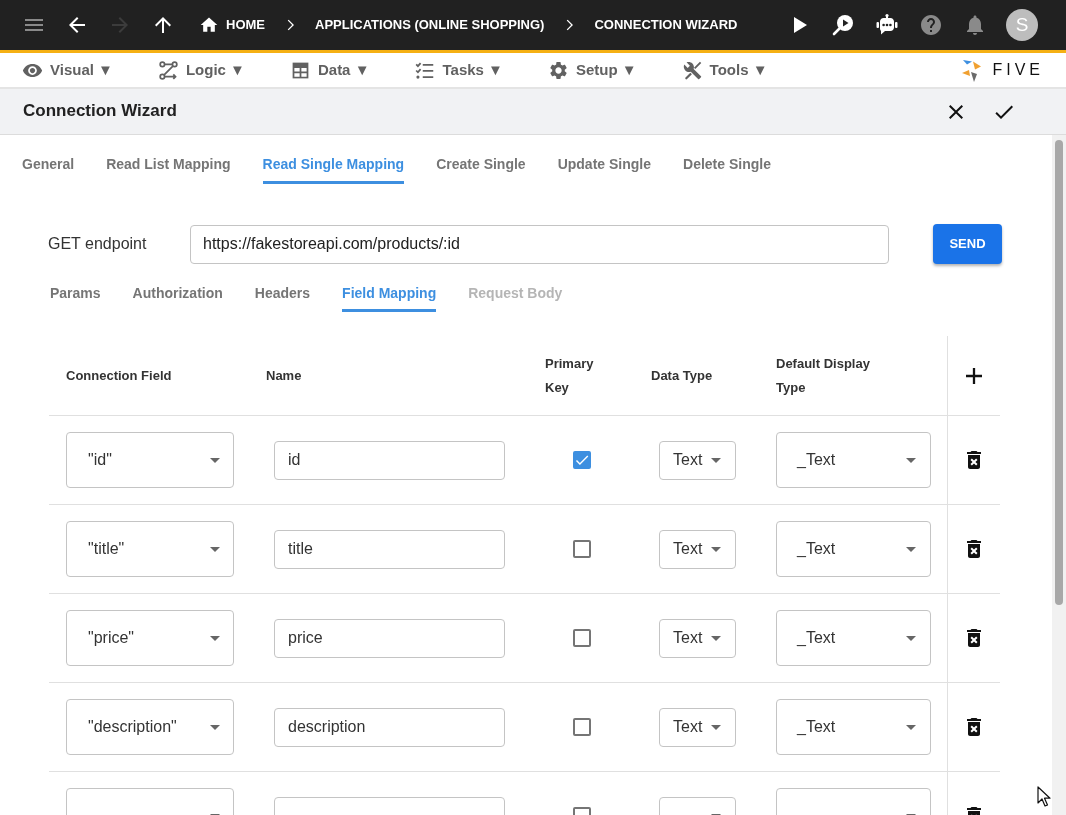 The width and height of the screenshot is (1066, 815). I want to click on name-input-field: price, so click(389, 638).